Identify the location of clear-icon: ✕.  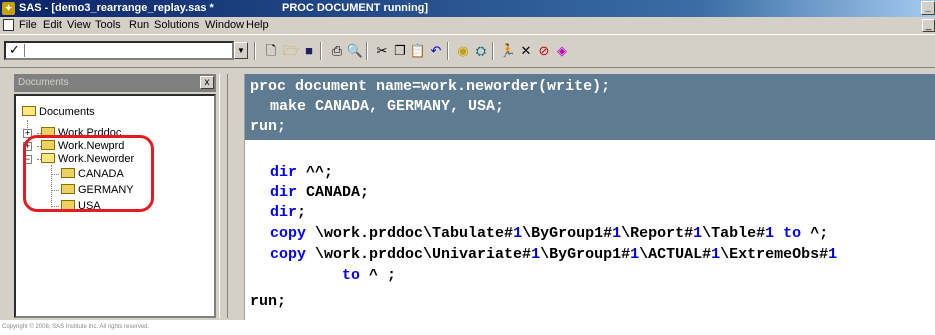
(526, 51).